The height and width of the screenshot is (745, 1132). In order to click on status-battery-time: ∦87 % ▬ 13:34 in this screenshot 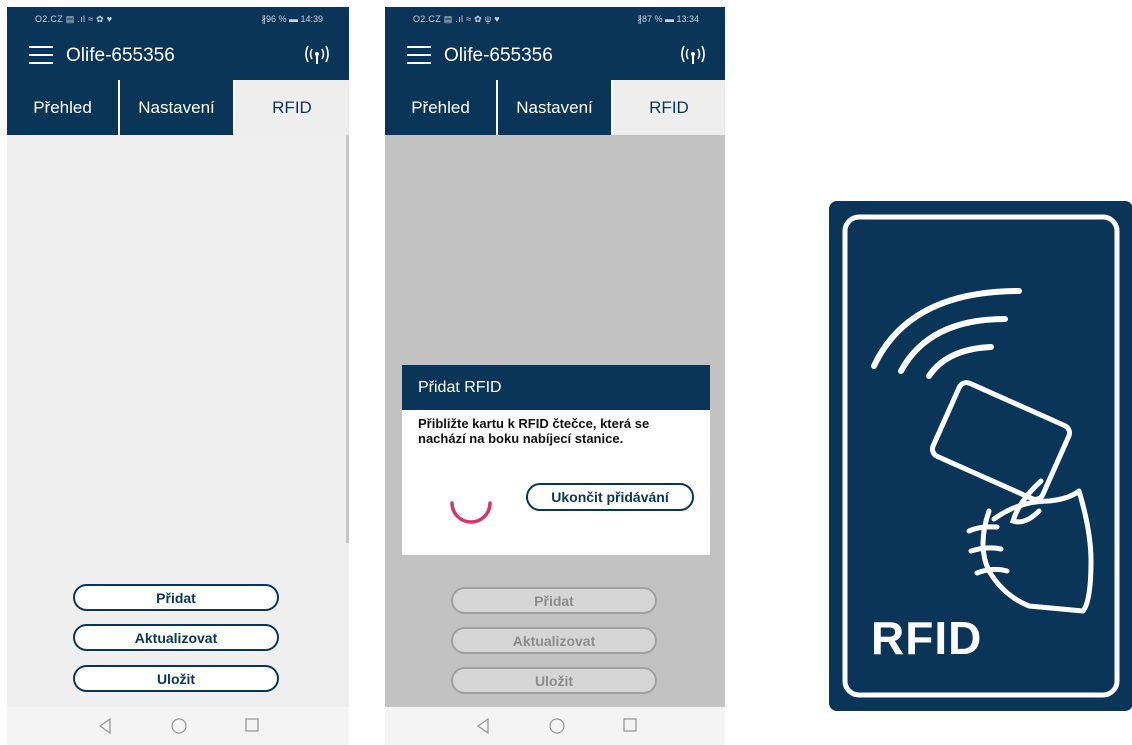, I will do `click(668, 19)`.